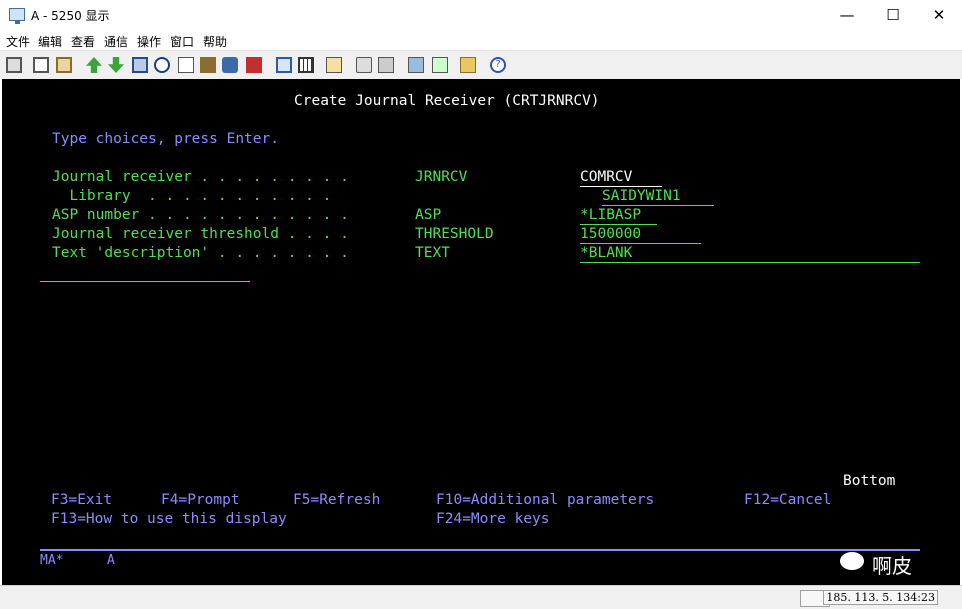  Describe the element at coordinates (41, 65) in the screenshot. I see `paste-icon` at that location.